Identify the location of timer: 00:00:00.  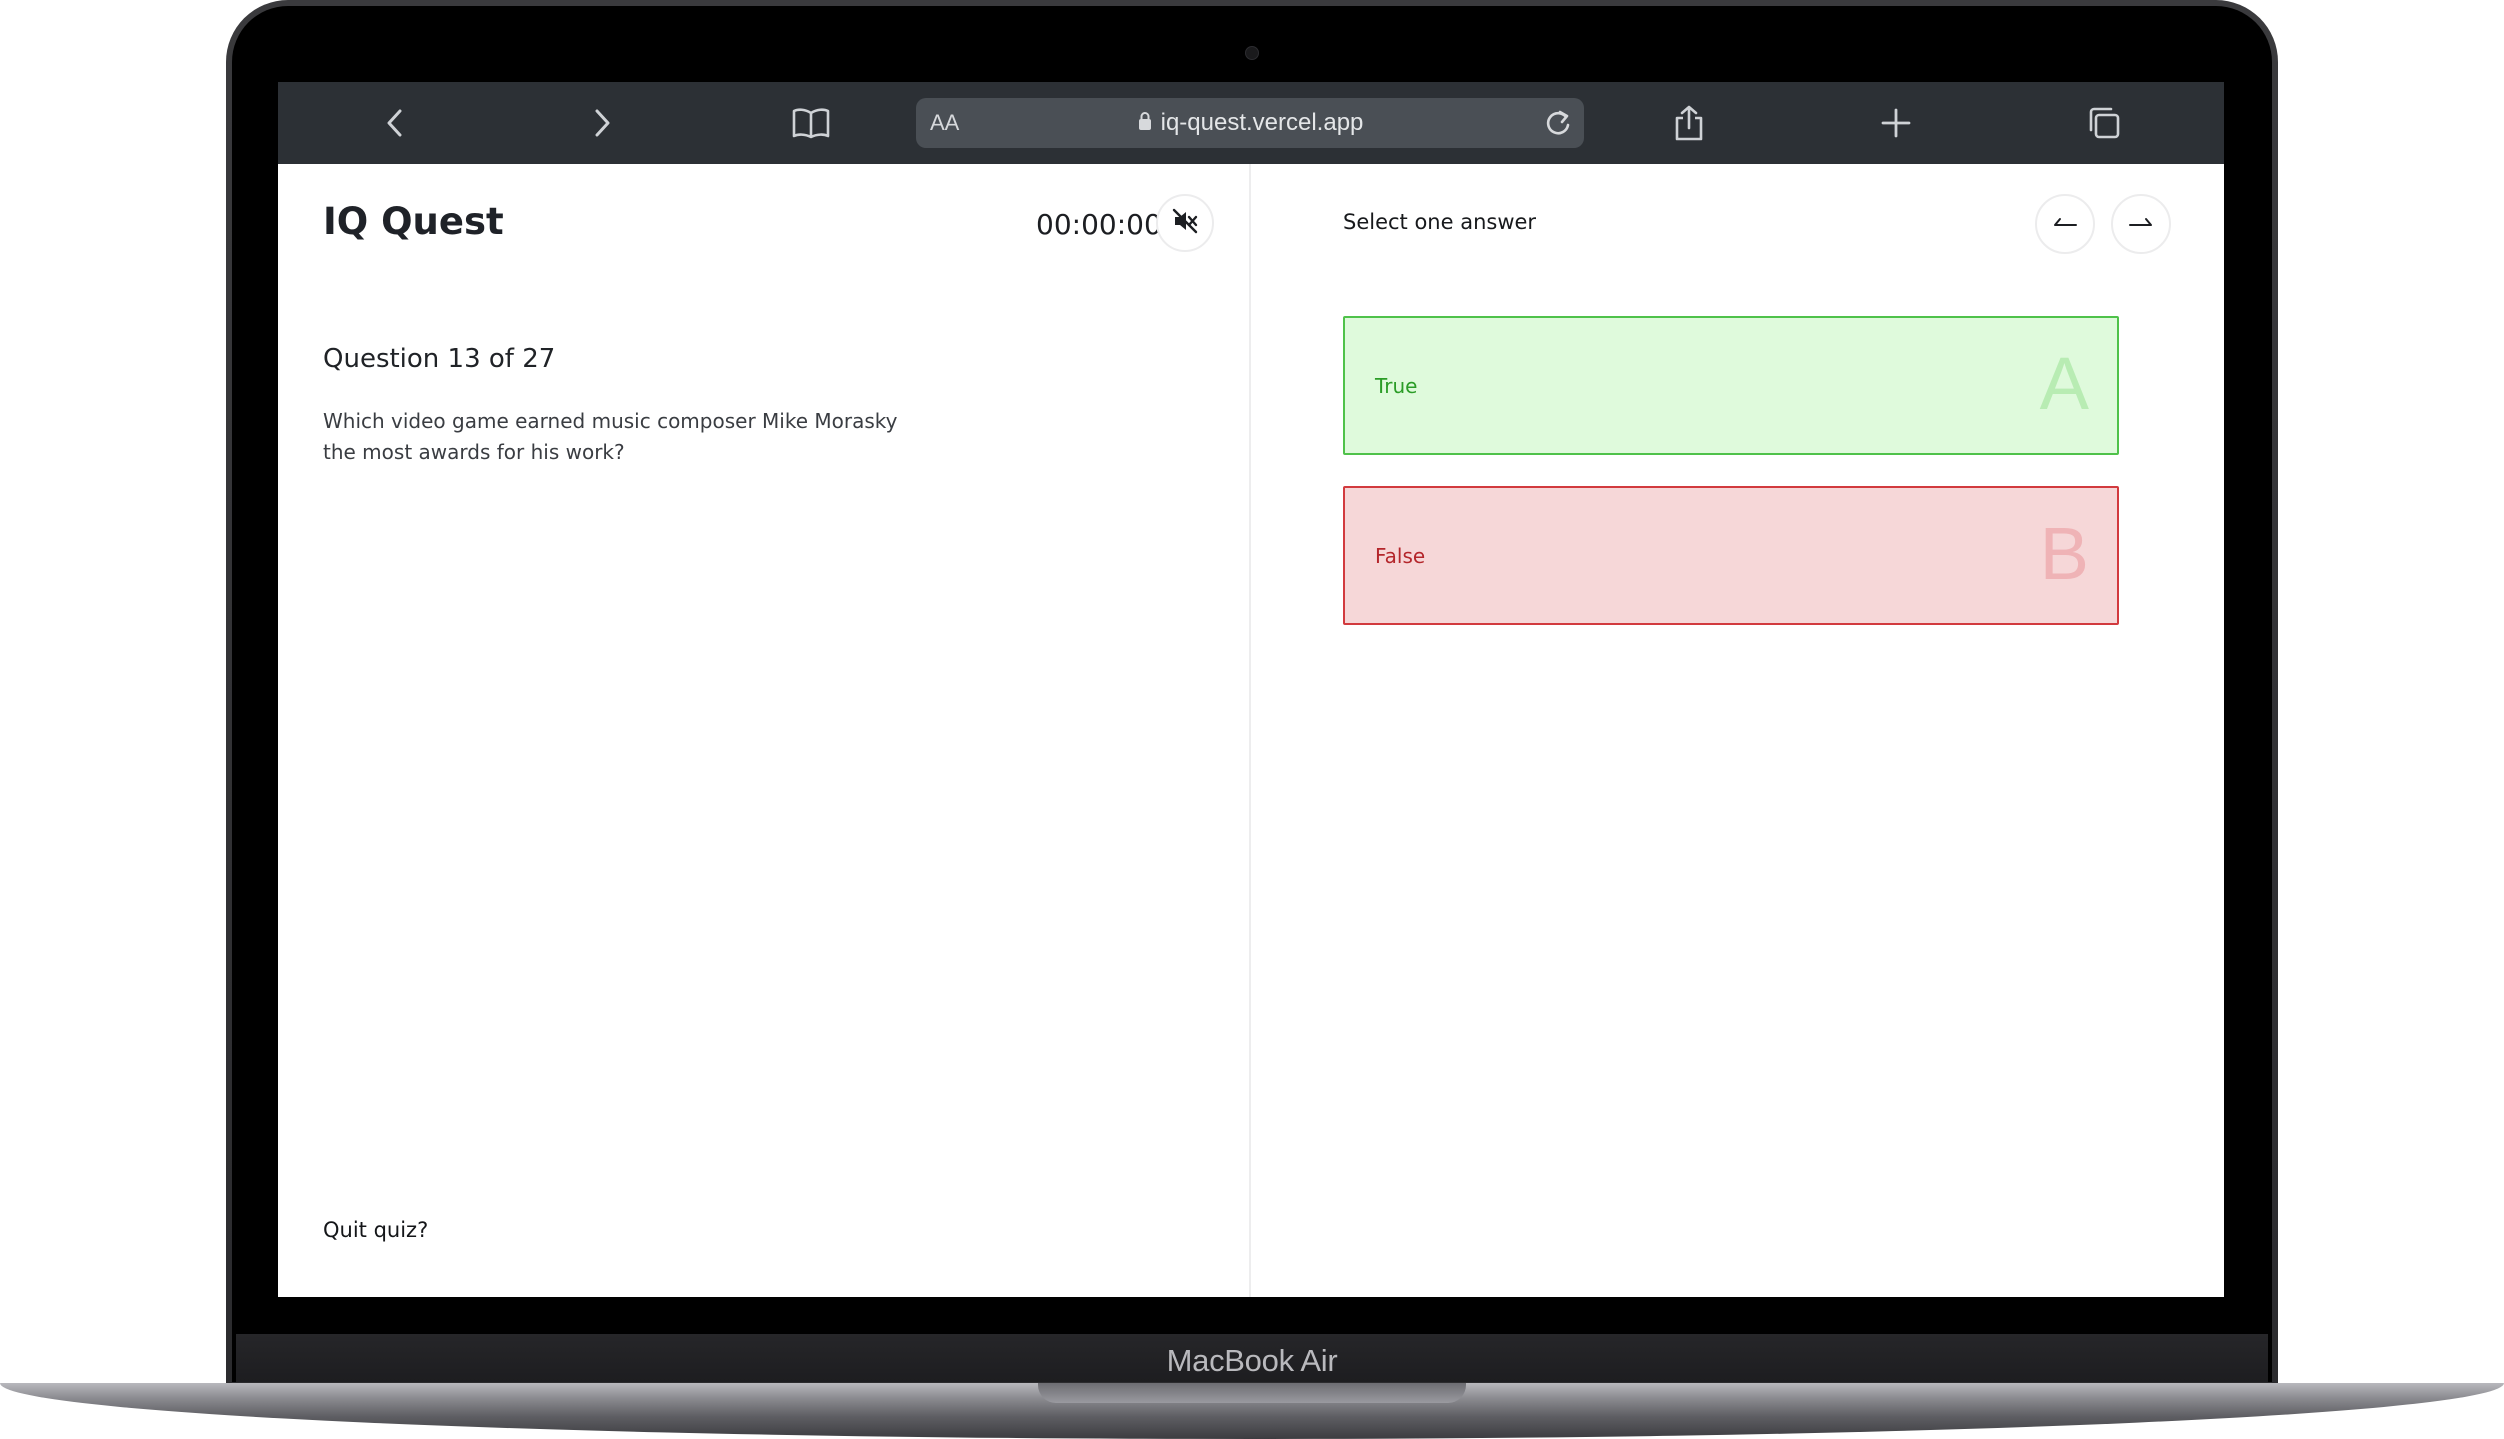
(1099, 224).